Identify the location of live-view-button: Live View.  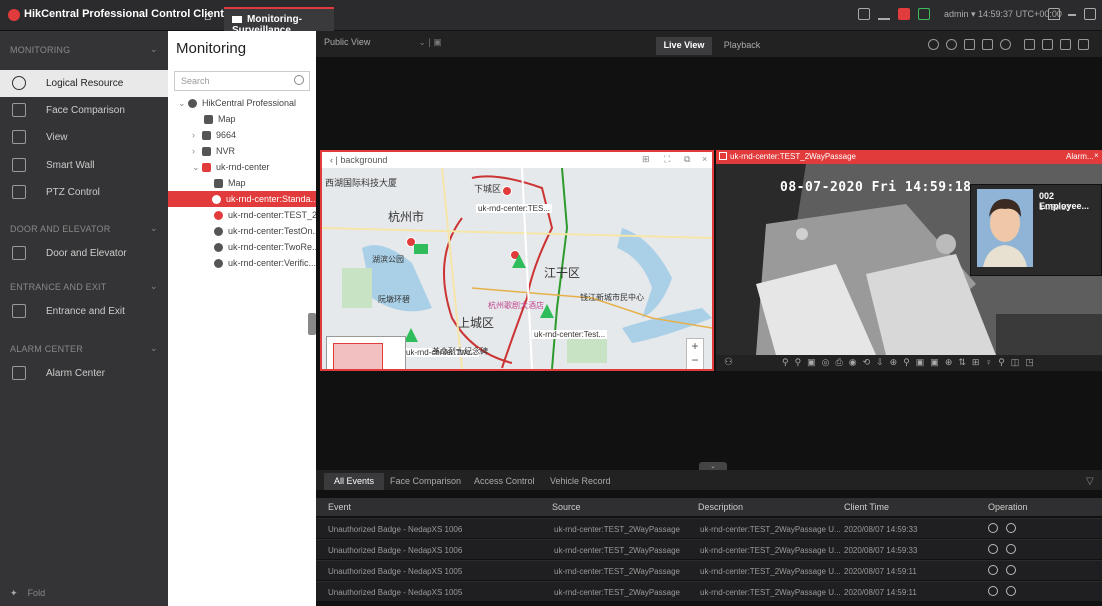
(684, 46).